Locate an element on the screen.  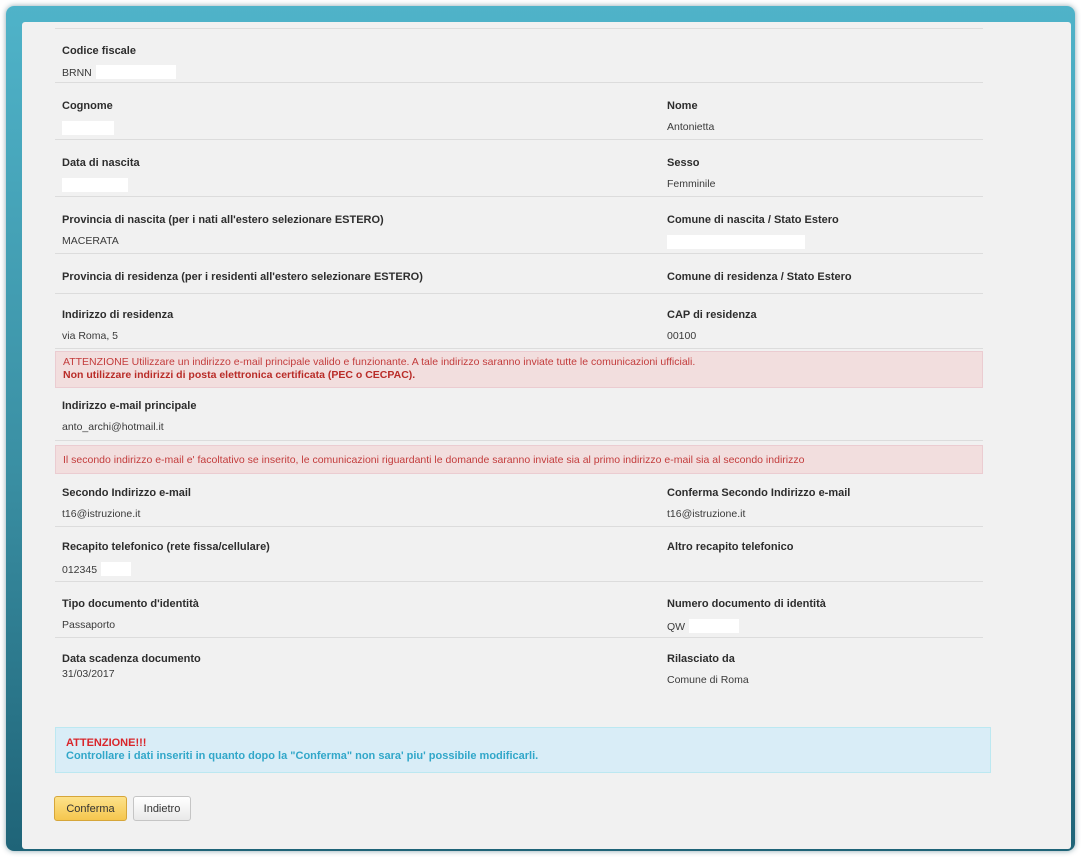
comune-residenza-label: Comune di residenza / Stato Estero is located at coordinates (759, 277).